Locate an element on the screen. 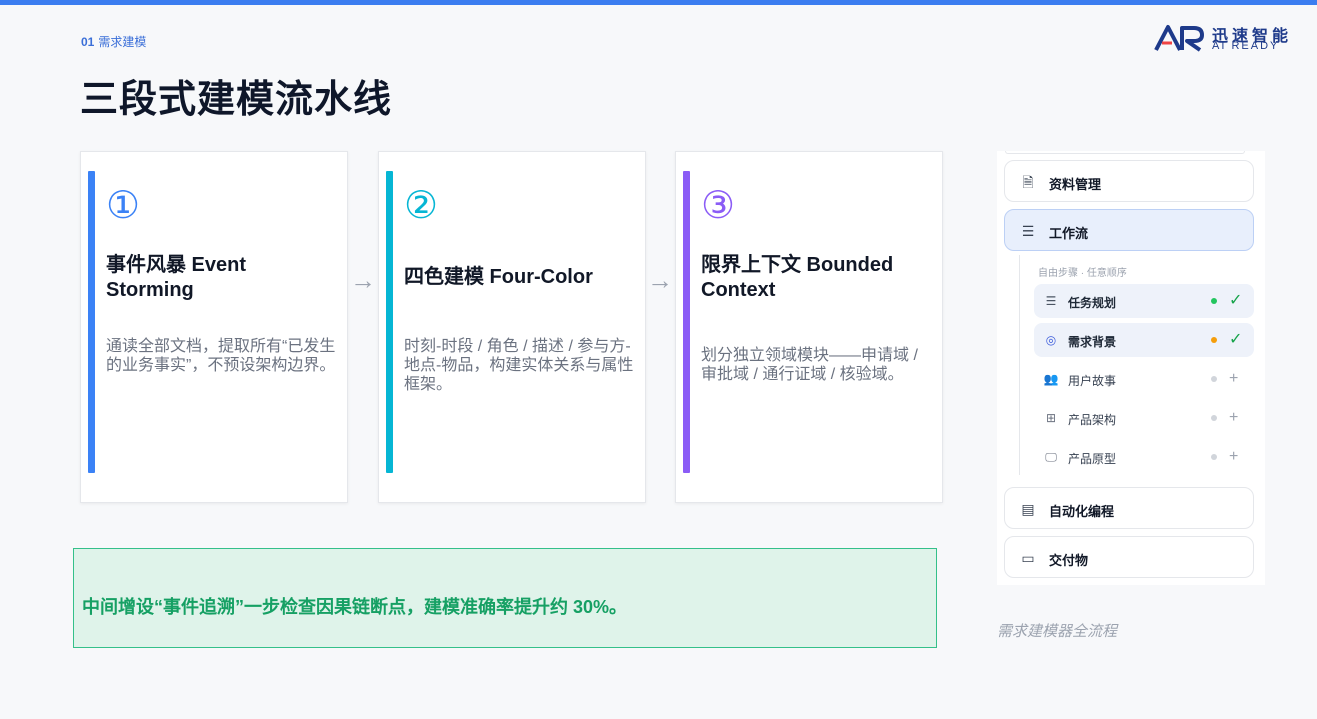  section-number: 01 is located at coordinates (88, 42).